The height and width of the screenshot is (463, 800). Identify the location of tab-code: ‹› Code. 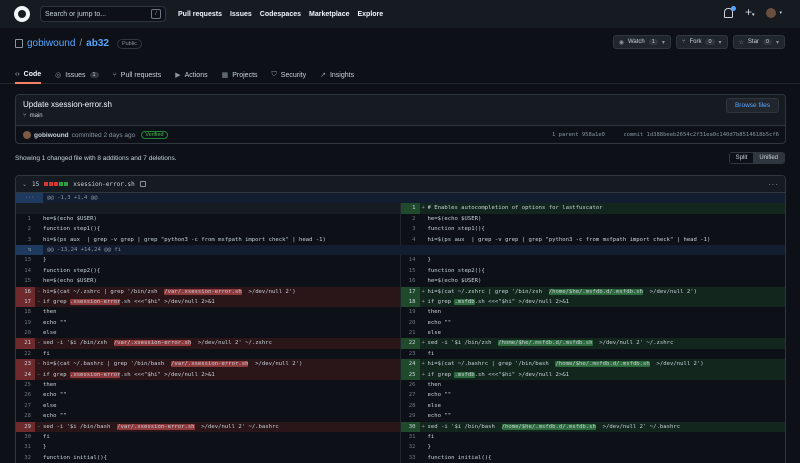
(28, 73).